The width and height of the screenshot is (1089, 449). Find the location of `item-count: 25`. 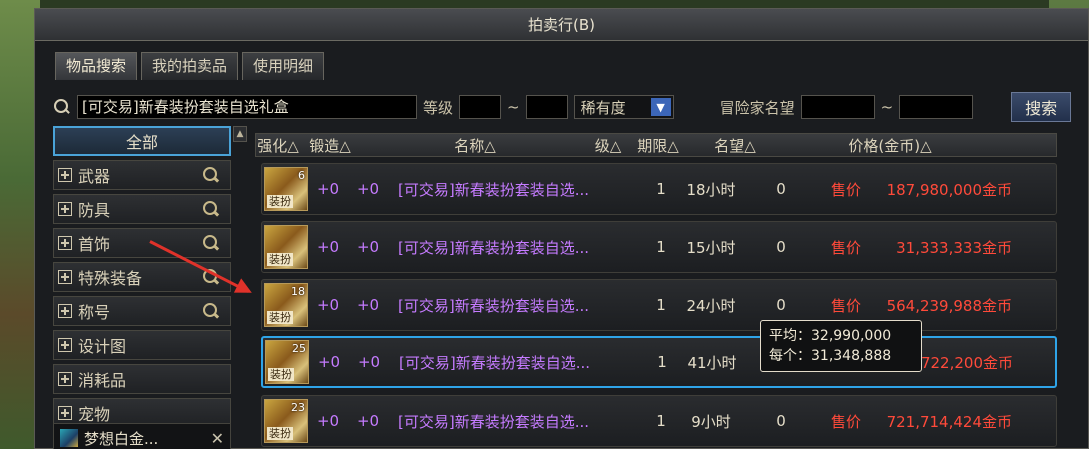

item-count: 25 is located at coordinates (299, 348).